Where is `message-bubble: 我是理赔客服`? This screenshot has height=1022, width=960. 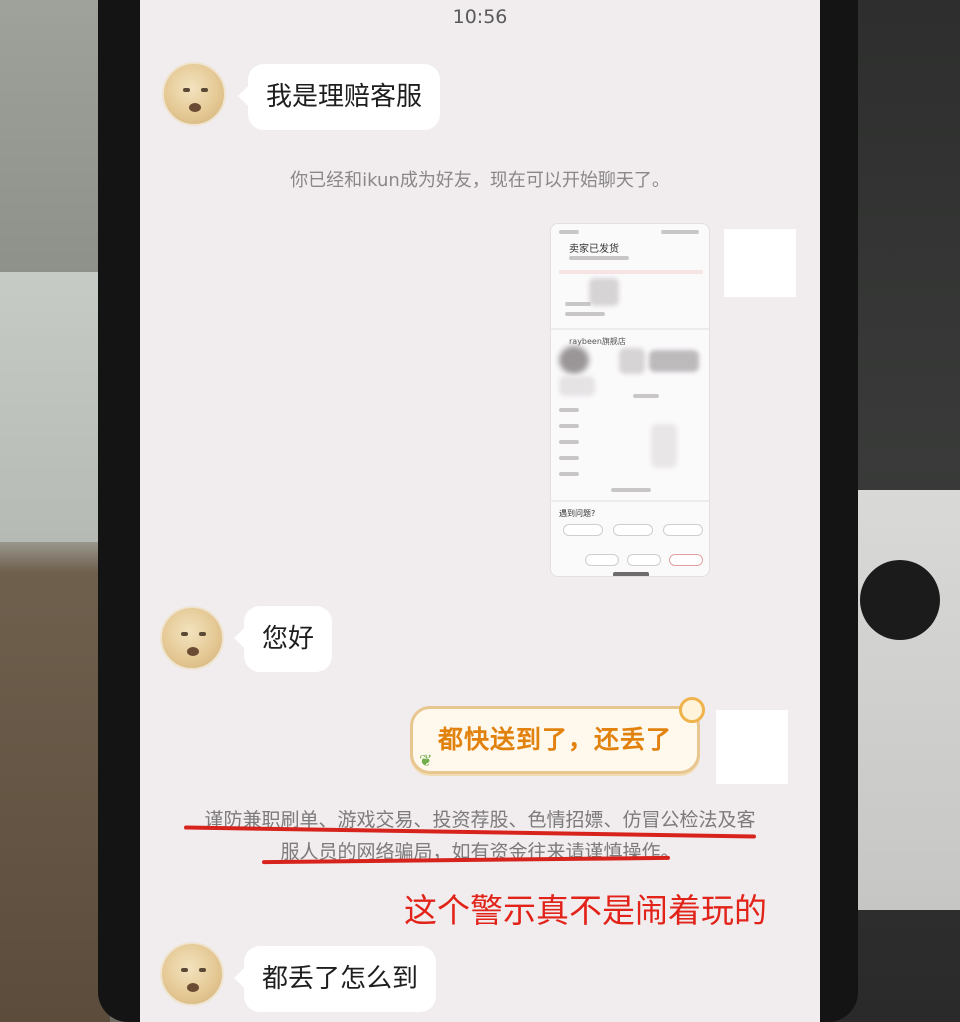
message-bubble: 我是理赔客服 is located at coordinates (344, 97).